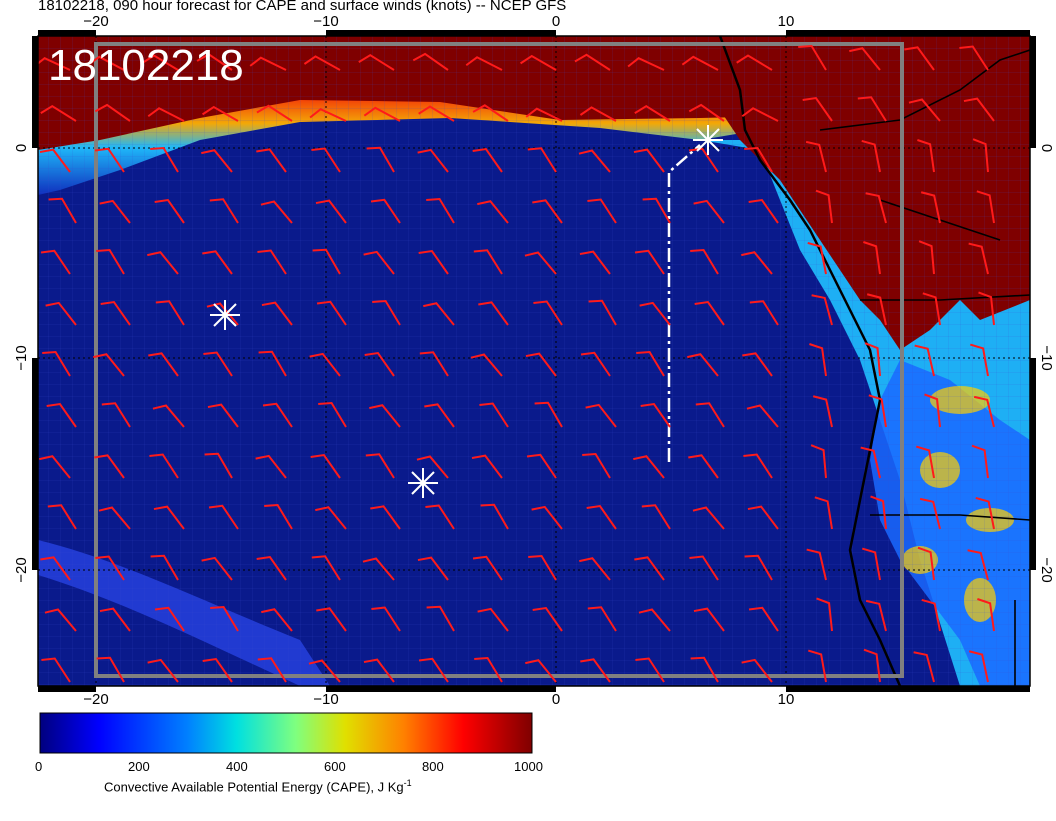 The image size is (1056, 821). I want to click on colorbar-tick: 800, so click(433, 766).